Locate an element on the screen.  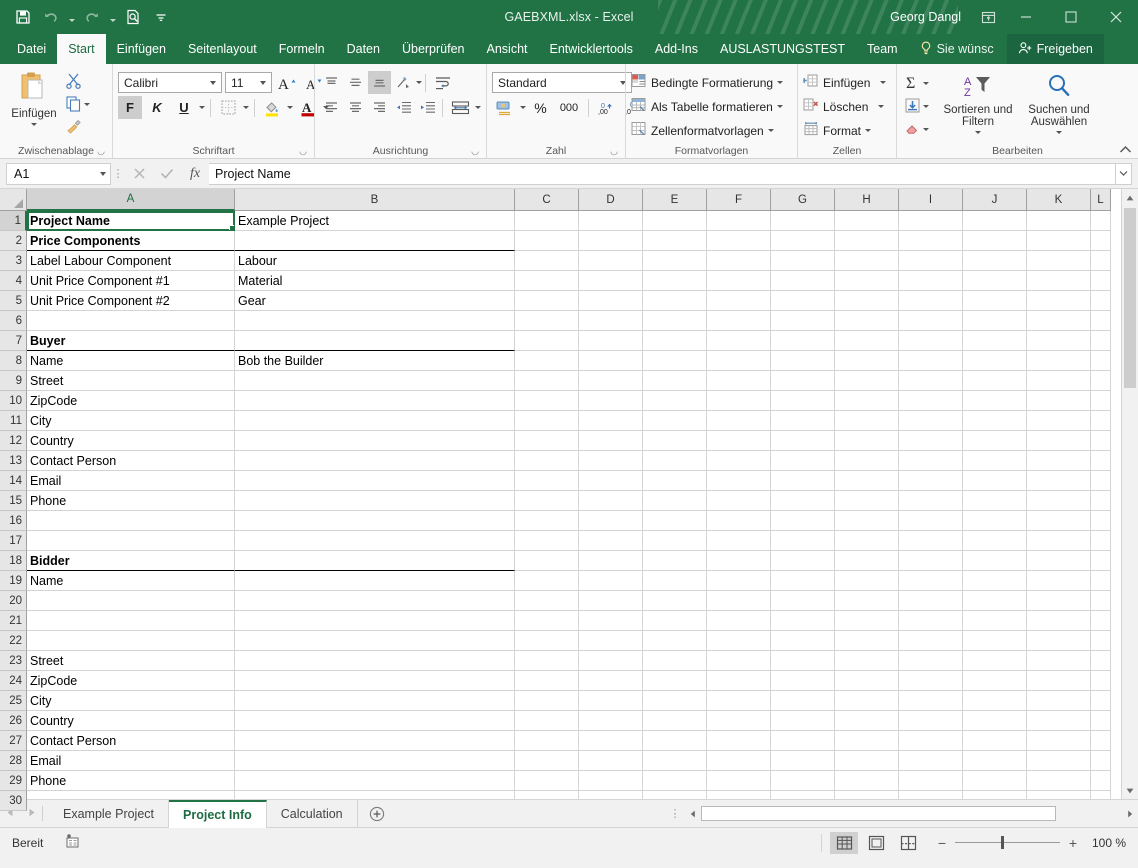
cell-A25: City is located at coordinates (131, 701).